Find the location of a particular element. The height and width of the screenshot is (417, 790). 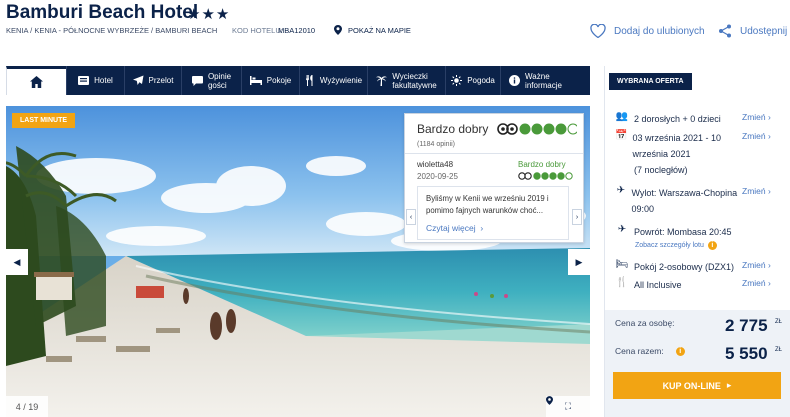

share-label: Udostępnij is located at coordinates (764, 31).